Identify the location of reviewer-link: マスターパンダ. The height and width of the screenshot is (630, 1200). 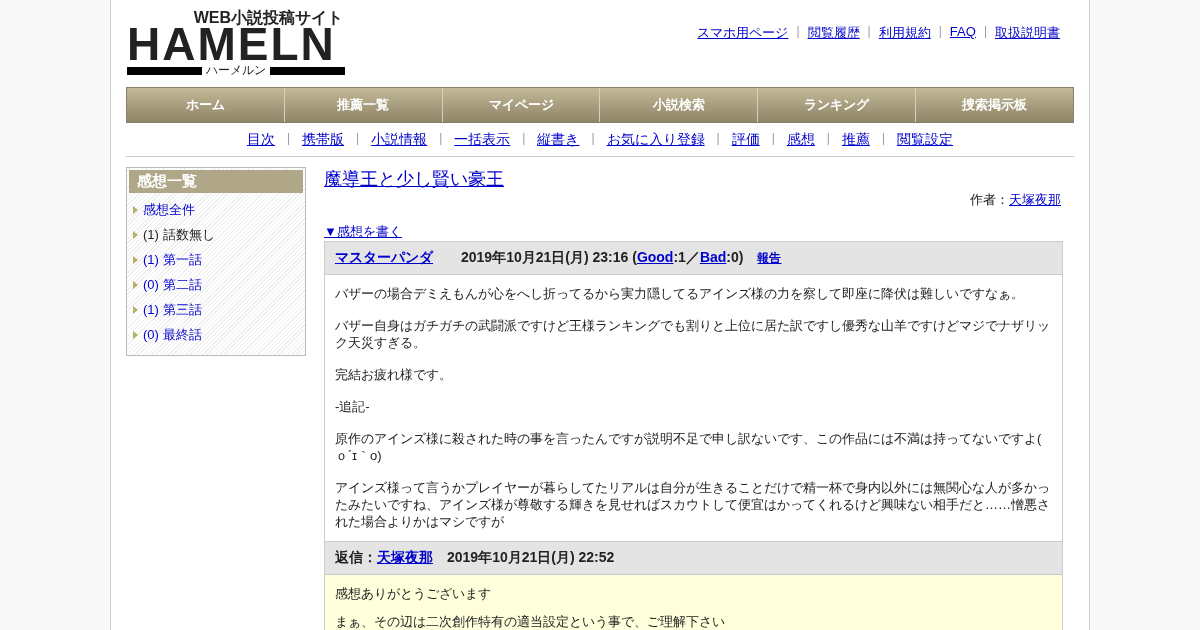
(384, 258).